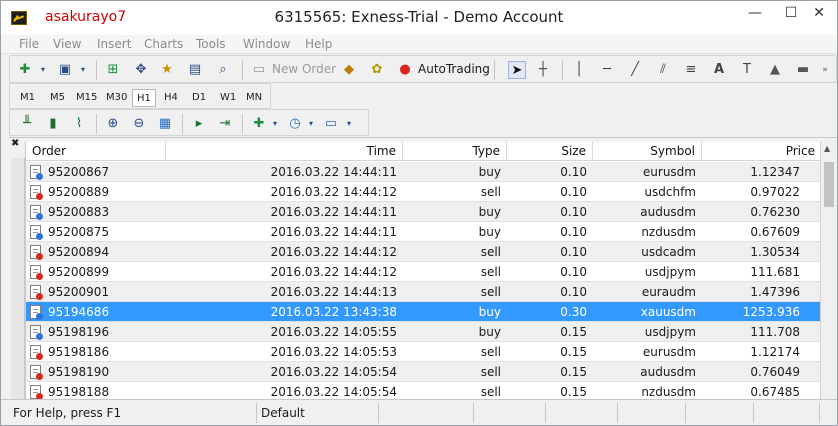 This screenshot has width=838, height=426. Describe the element at coordinates (719, 70) in the screenshot. I see `text-tool-icon: A` at that location.